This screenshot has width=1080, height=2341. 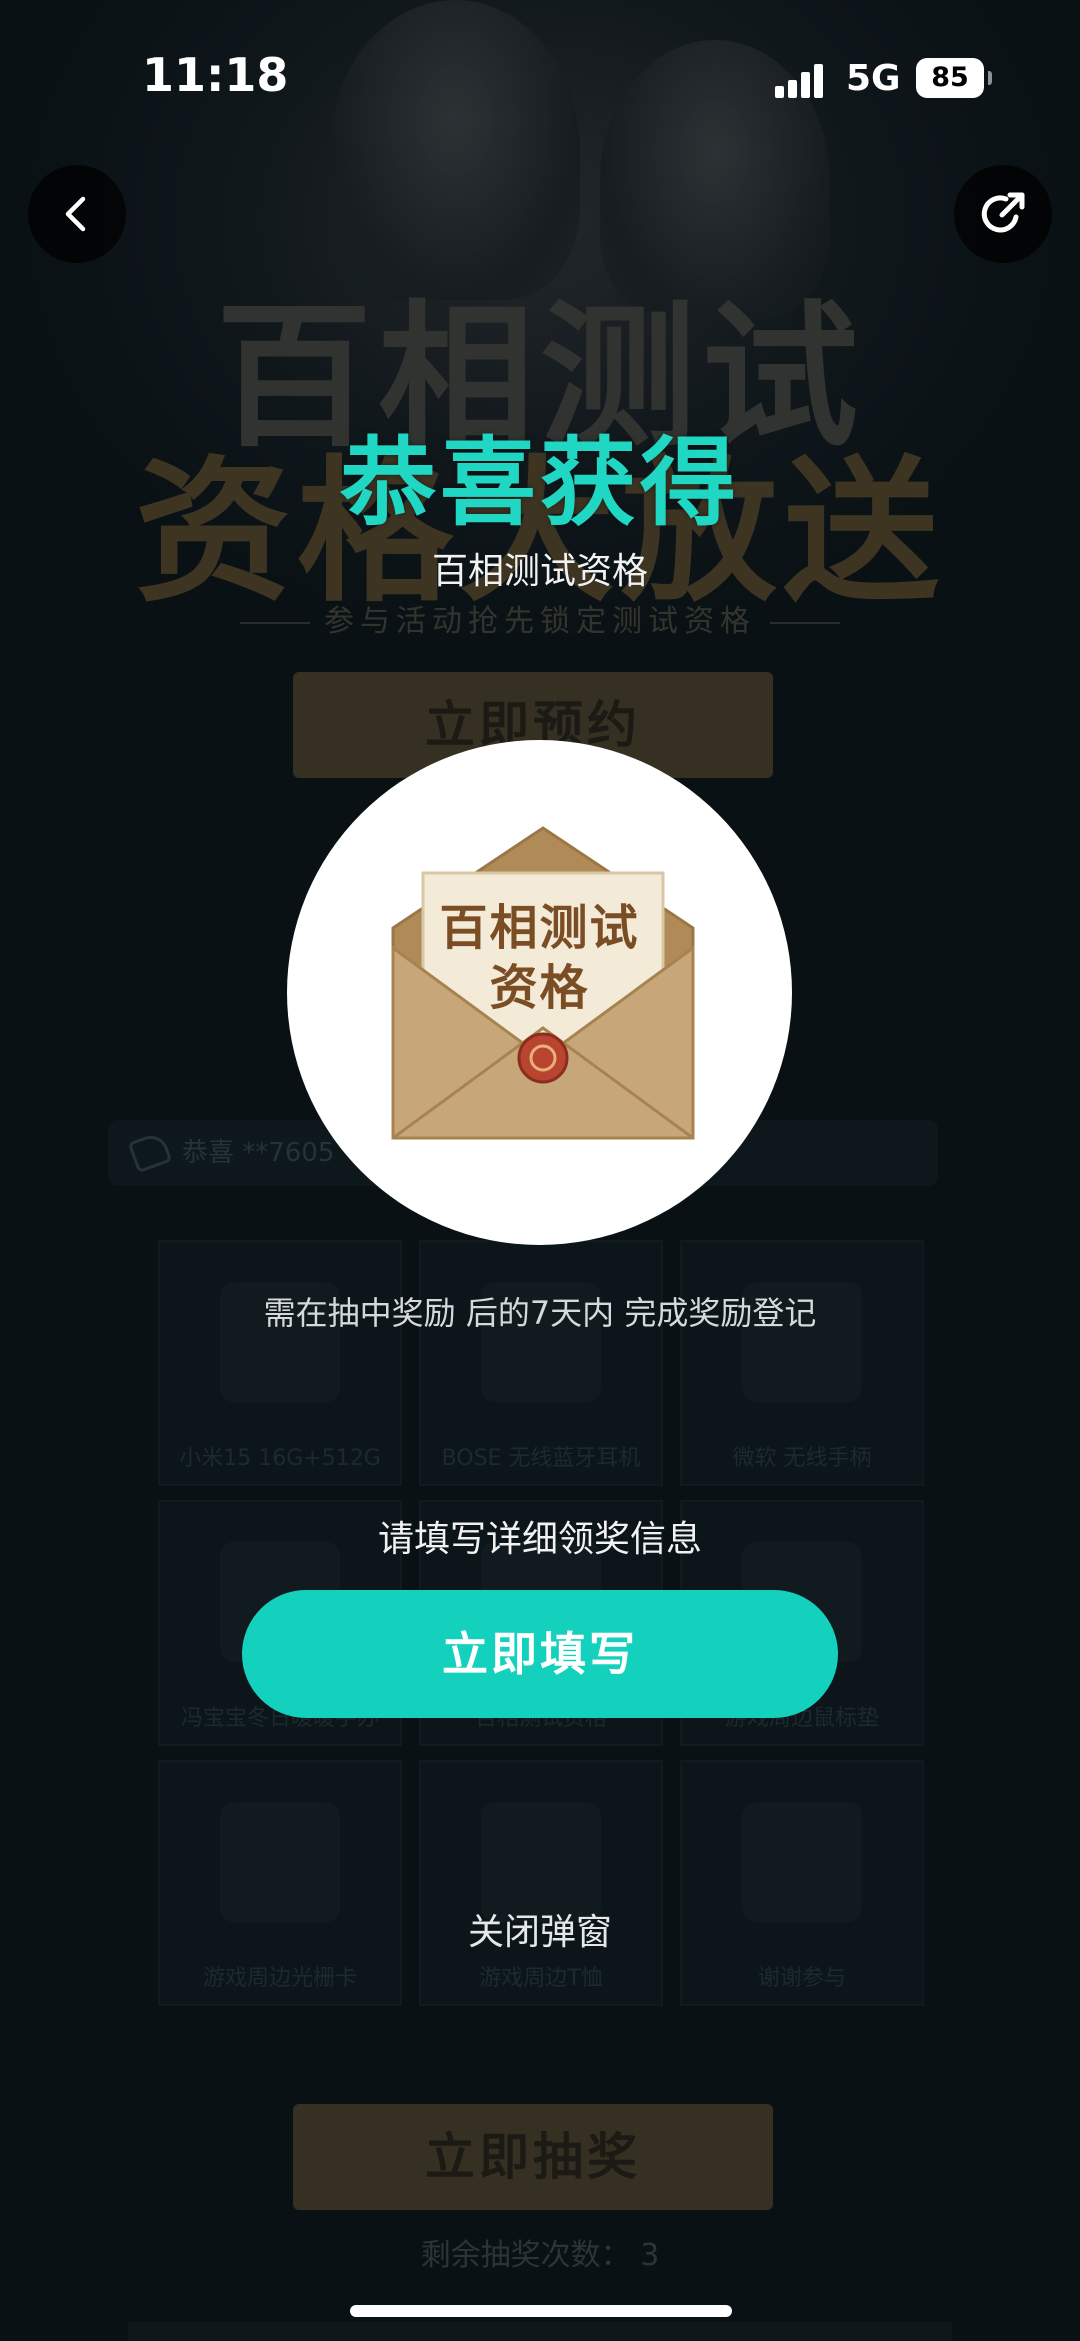 I want to click on prize-image: 百相测试 资格, so click(x=539, y=992).